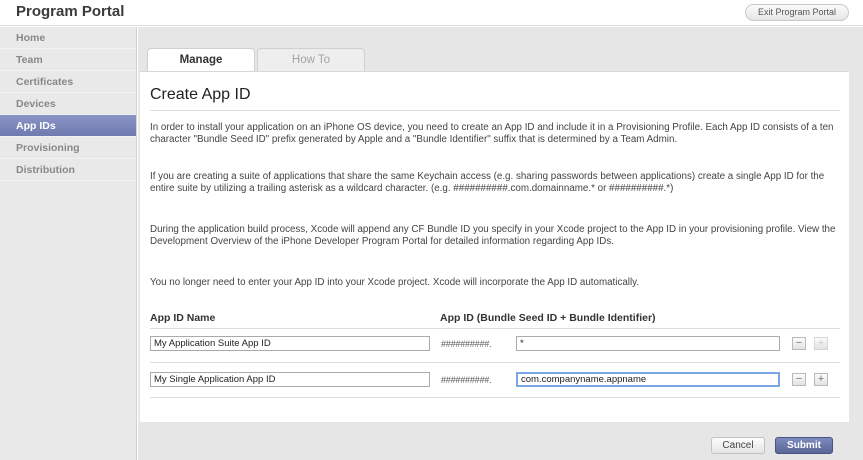  Describe the element at coordinates (70, 11) in the screenshot. I see `app-title: Program Portal` at that location.